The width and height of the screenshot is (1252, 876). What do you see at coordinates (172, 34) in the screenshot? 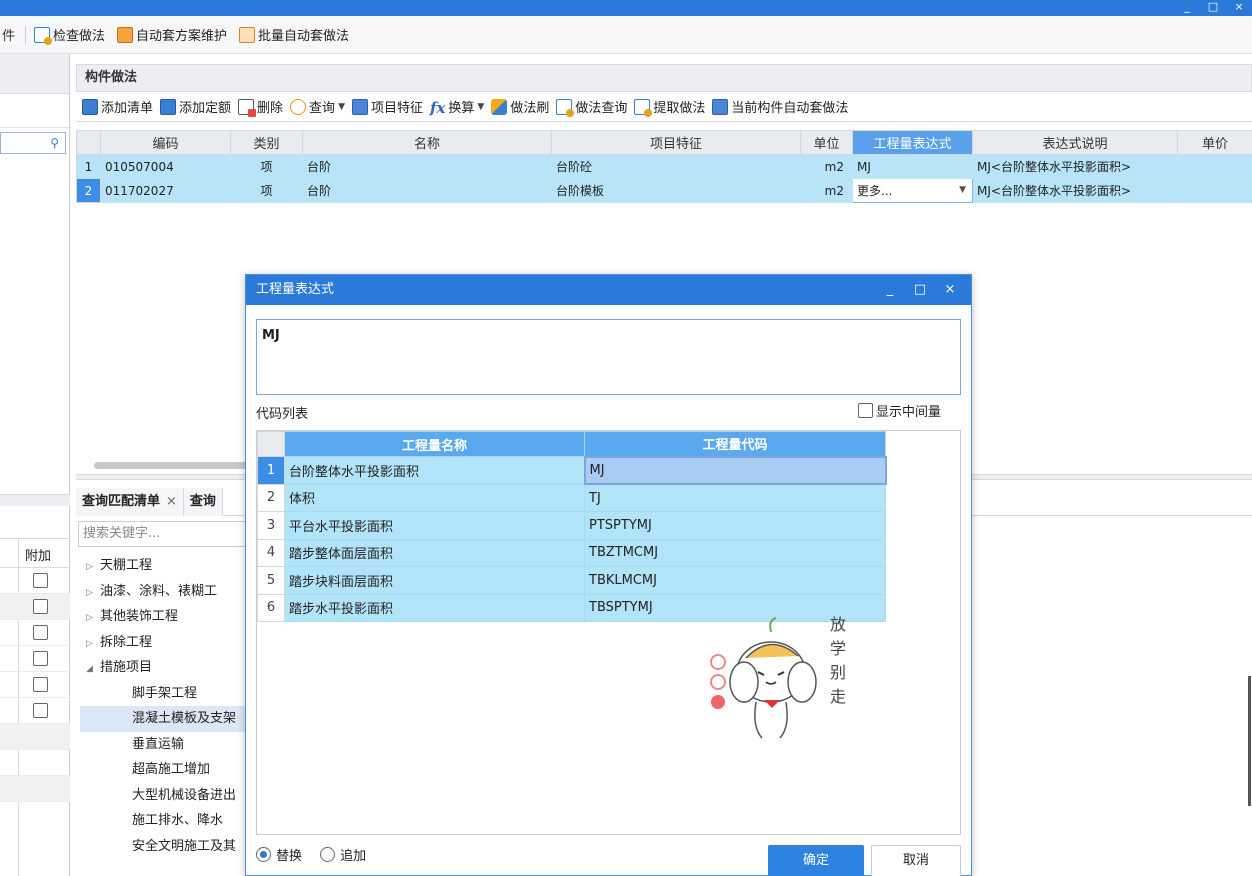
I see `auto-scheme-button: 自动套方案维护` at bounding box center [172, 34].